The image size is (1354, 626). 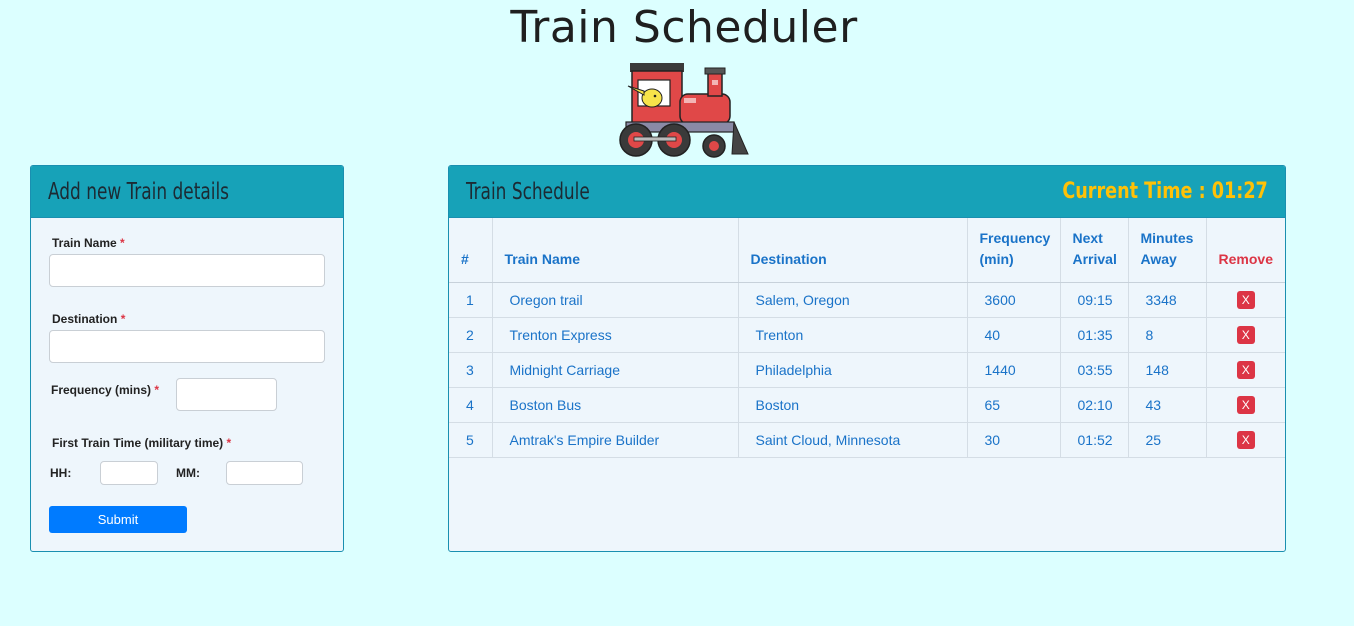 What do you see at coordinates (615, 250) in the screenshot?
I see `col-header-train-name: Train Name` at bounding box center [615, 250].